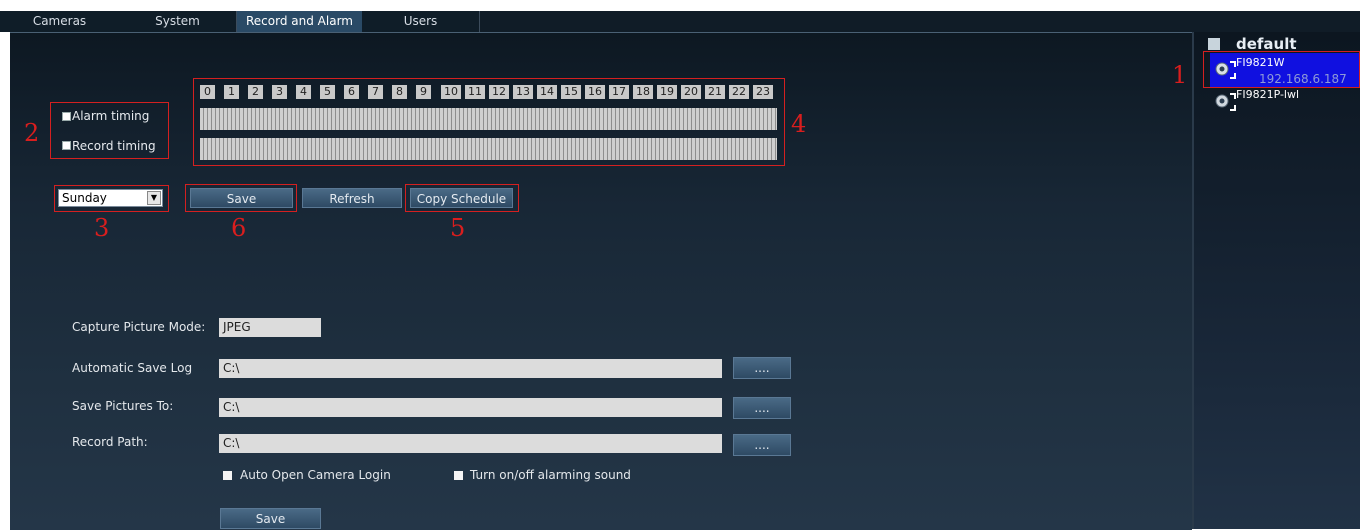  What do you see at coordinates (489, 122) in the screenshot?
I see `schedule-grid-highlight` at bounding box center [489, 122].